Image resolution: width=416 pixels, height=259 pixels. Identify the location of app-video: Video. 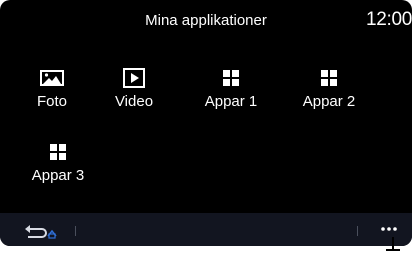
(134, 88).